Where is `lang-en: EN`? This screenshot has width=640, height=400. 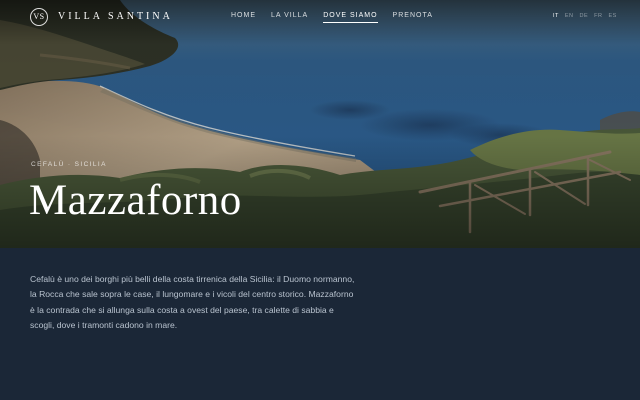
lang-en: EN is located at coordinates (569, 16).